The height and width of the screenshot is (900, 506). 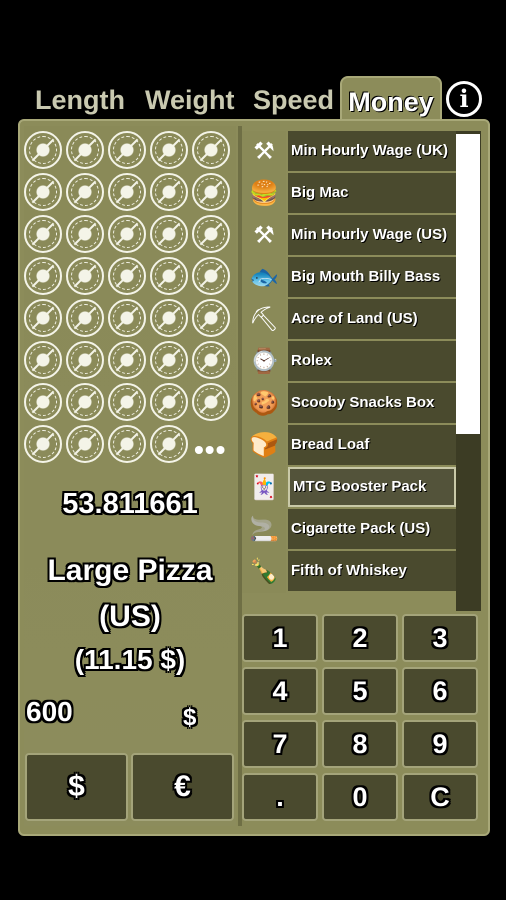 I want to click on unit-list-item: 🍾 Fifth of Whiskey, so click(x=349, y=572).